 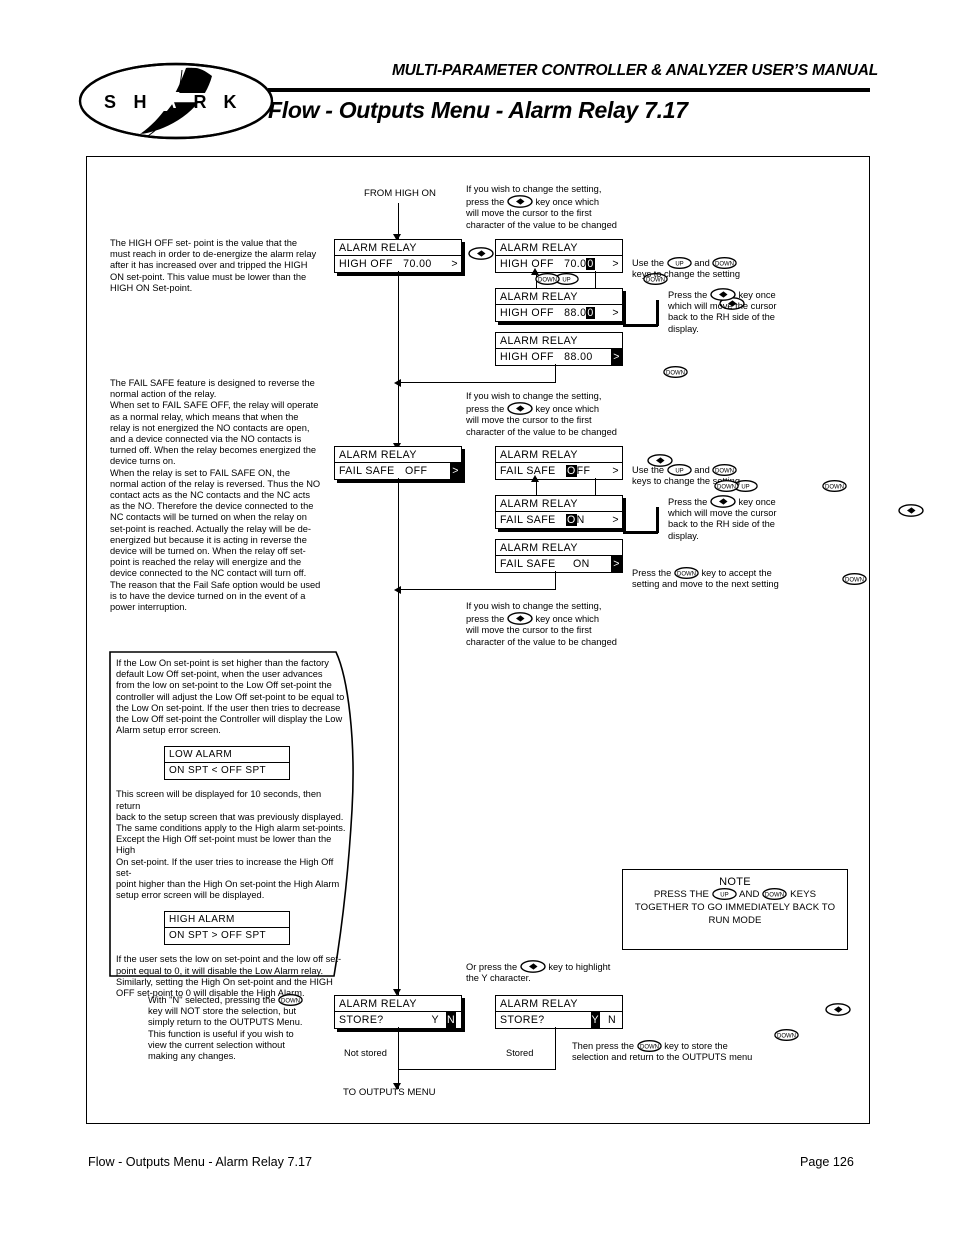 I want to click on screen-high-off-70: ALARM RELAY HIGH OFF 70.00 >, so click(x=398, y=256).